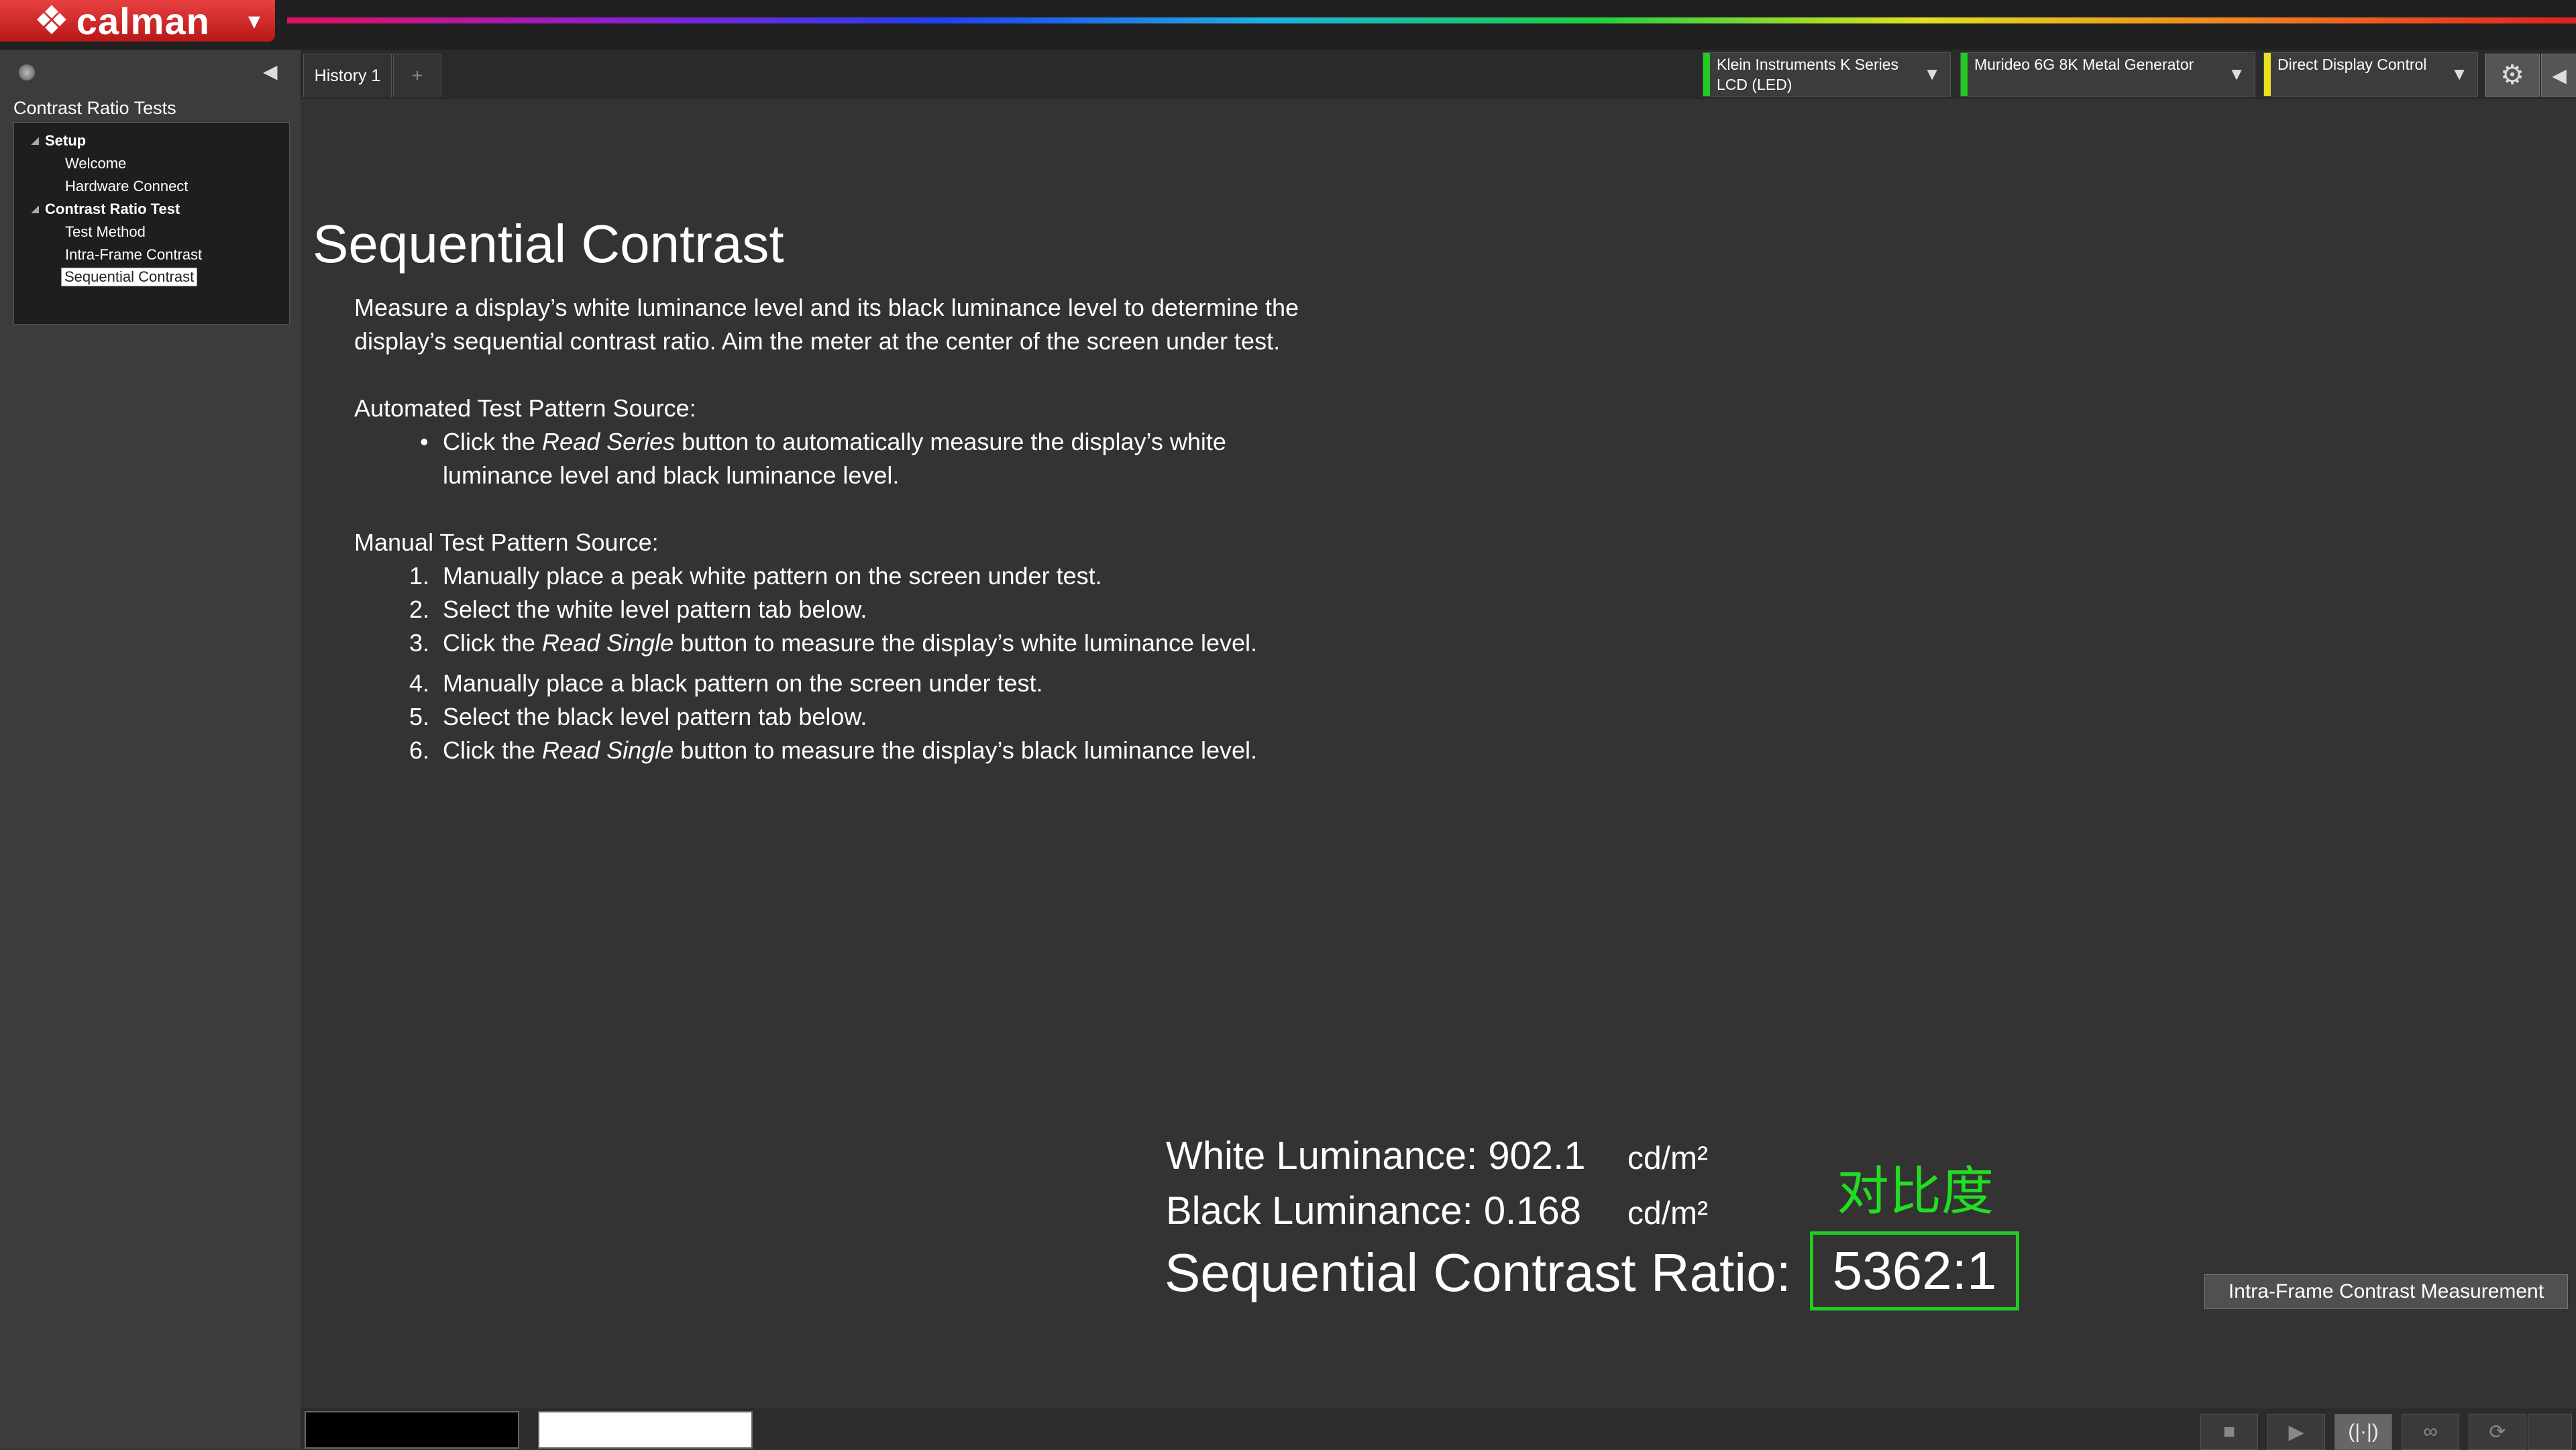  I want to click on intra-frame-contrast-button: Intra-Frame Contrast Measurement, so click(2386, 1291).